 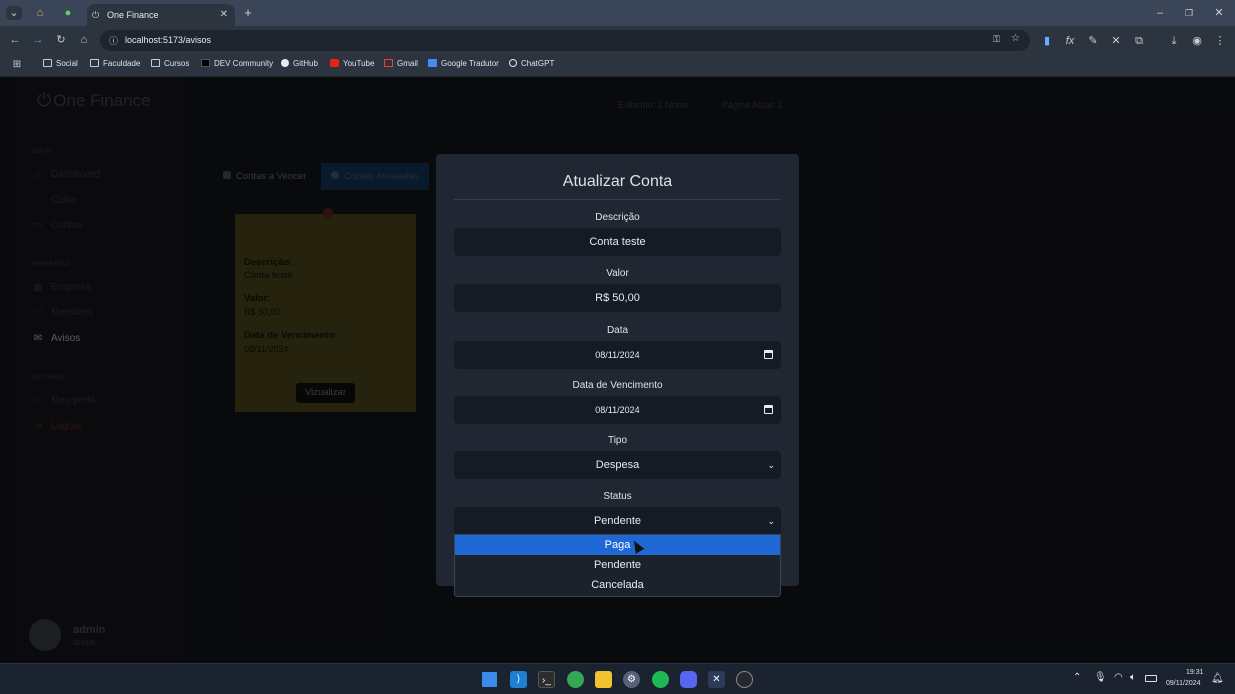 What do you see at coordinates (133, 15) in the screenshot?
I see `tab-title: One Finance` at bounding box center [133, 15].